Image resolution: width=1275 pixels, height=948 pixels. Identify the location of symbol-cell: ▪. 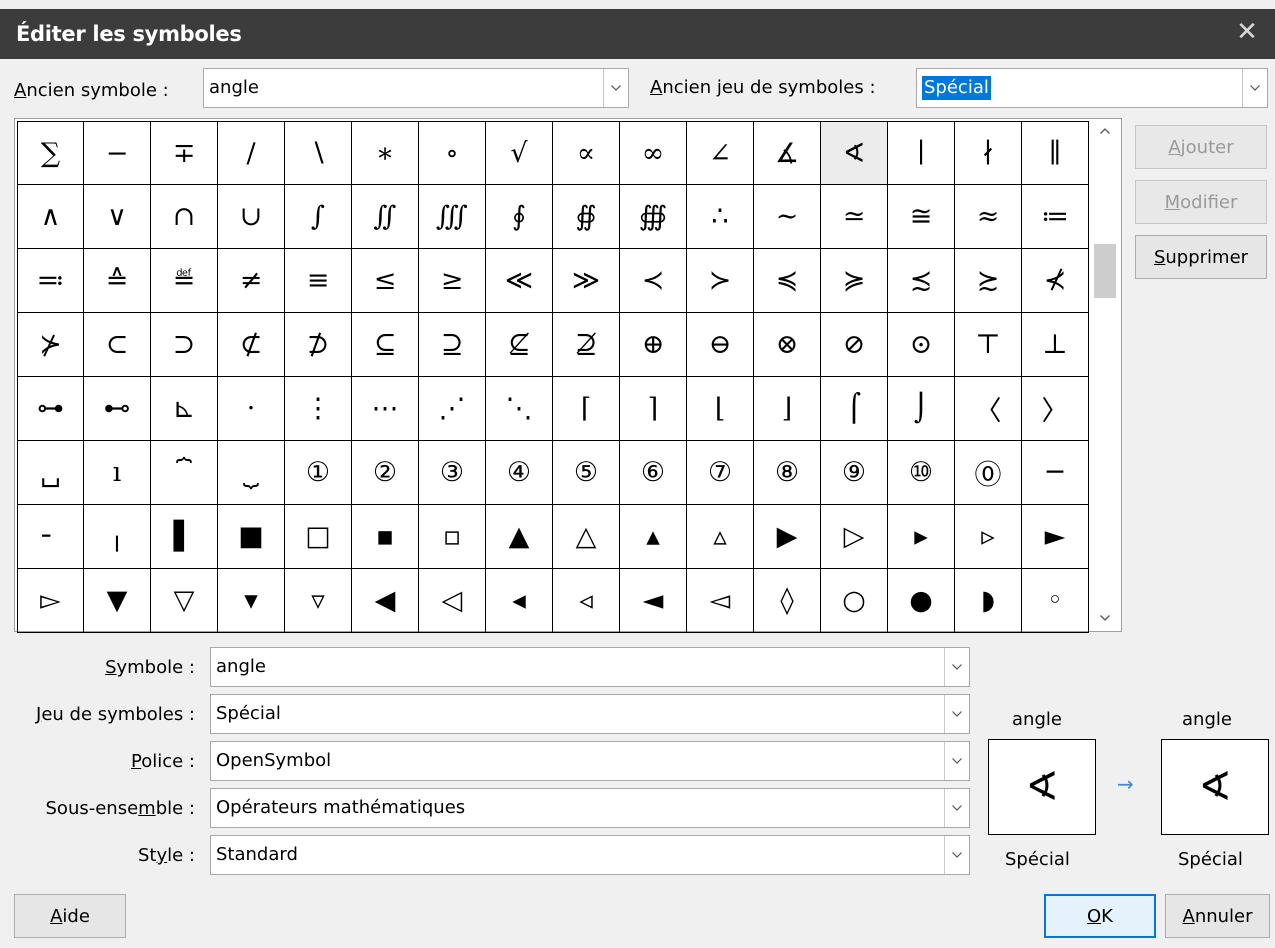
(385, 537).